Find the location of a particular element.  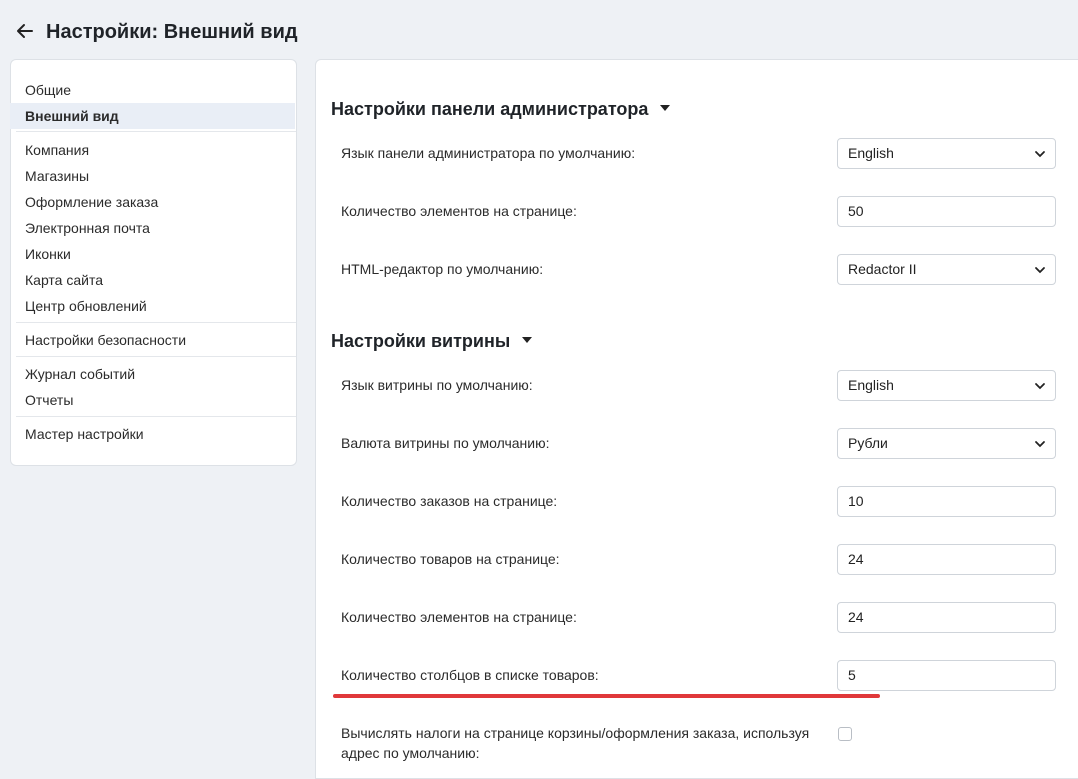

storefront-language-select: English is located at coordinates (946, 385).